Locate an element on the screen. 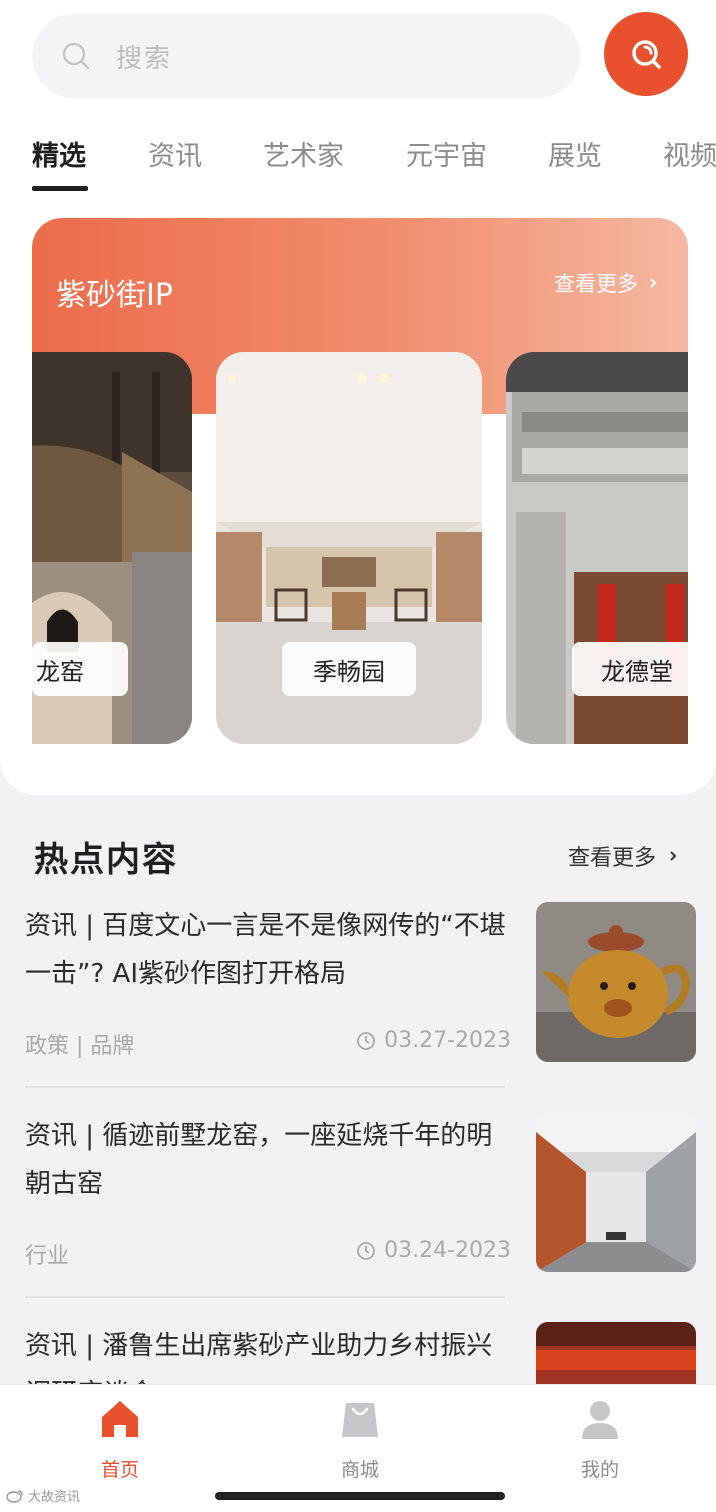  scan-search-icon is located at coordinates (646, 54).